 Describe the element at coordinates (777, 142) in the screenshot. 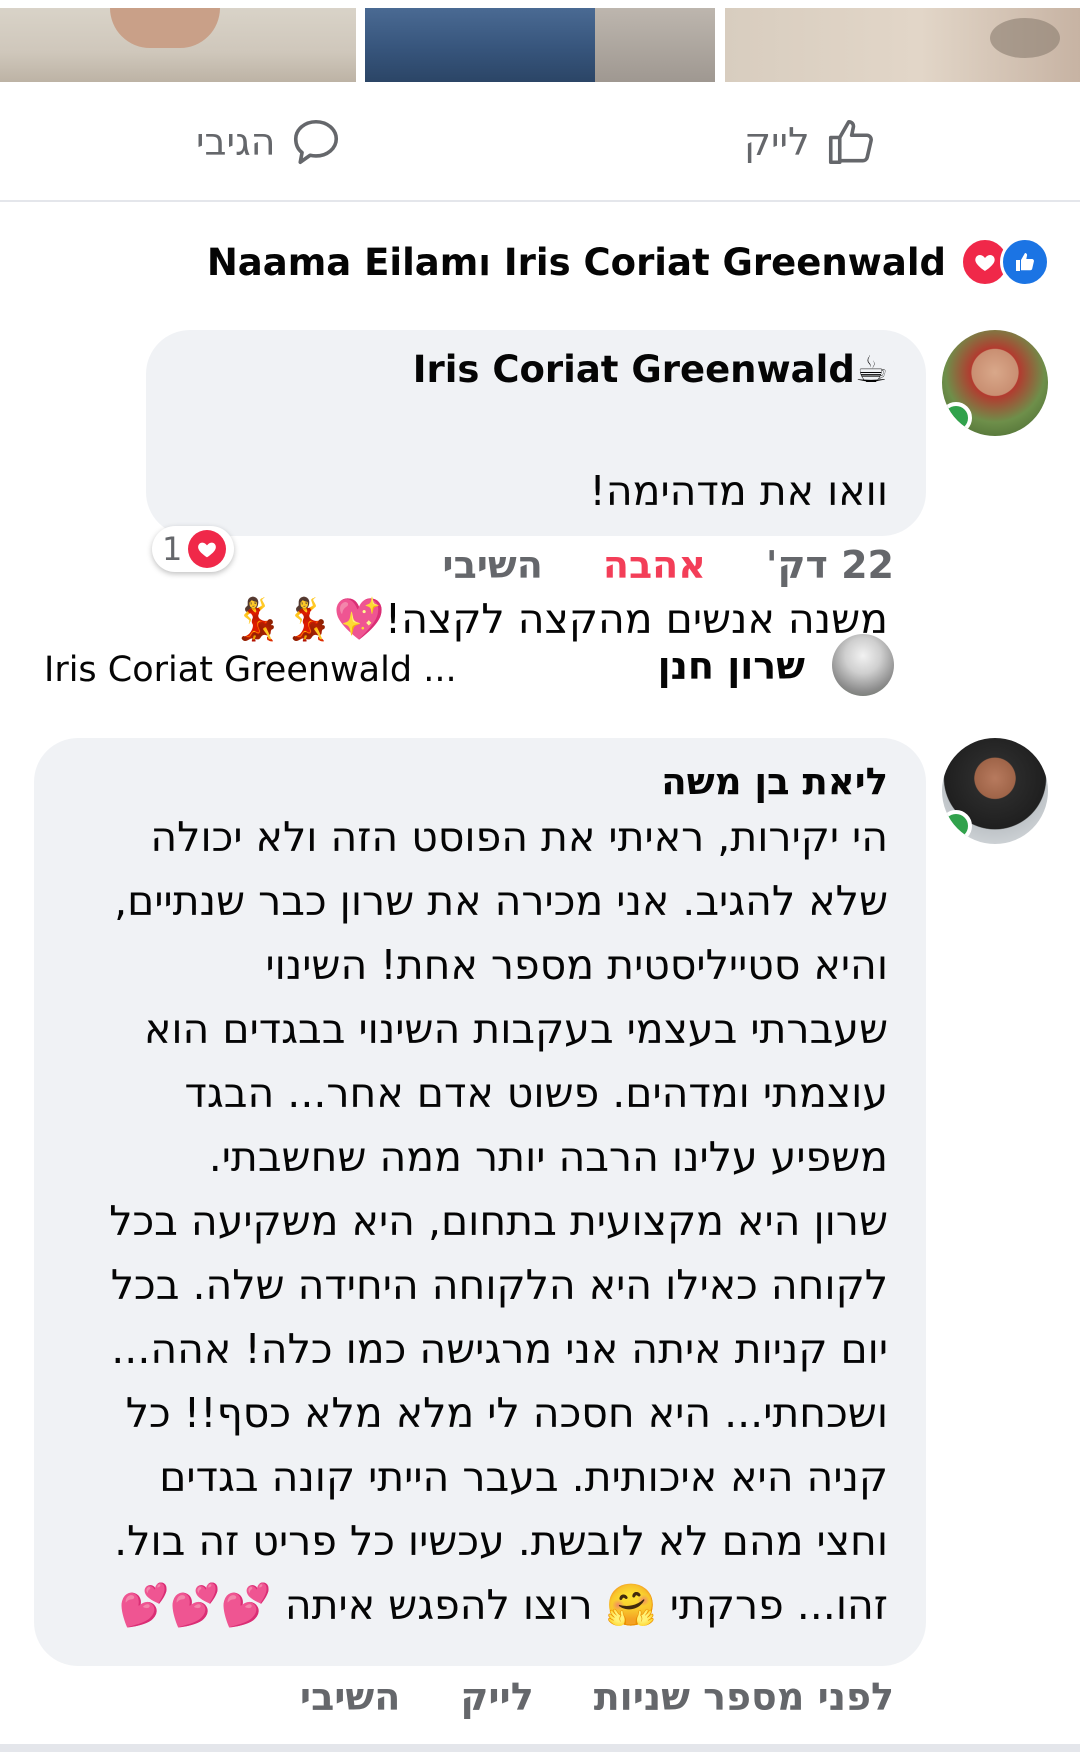

I see `like-label: לייק` at that location.